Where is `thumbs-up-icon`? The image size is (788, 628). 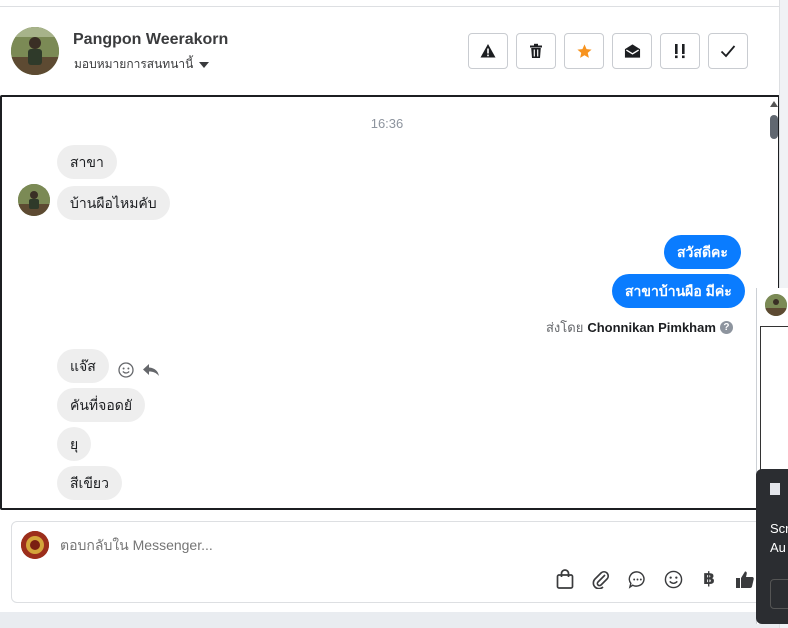 thumbs-up-icon is located at coordinates (745, 579).